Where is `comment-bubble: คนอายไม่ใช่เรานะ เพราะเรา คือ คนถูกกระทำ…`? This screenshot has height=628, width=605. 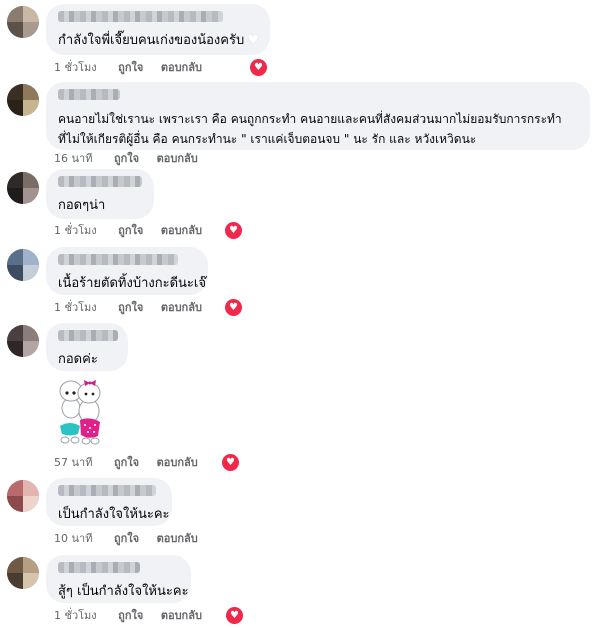
comment-bubble: คนอายไม่ใช่เรานะ เพราะเรา คือ คนถูกกระทำ… is located at coordinates (318, 116).